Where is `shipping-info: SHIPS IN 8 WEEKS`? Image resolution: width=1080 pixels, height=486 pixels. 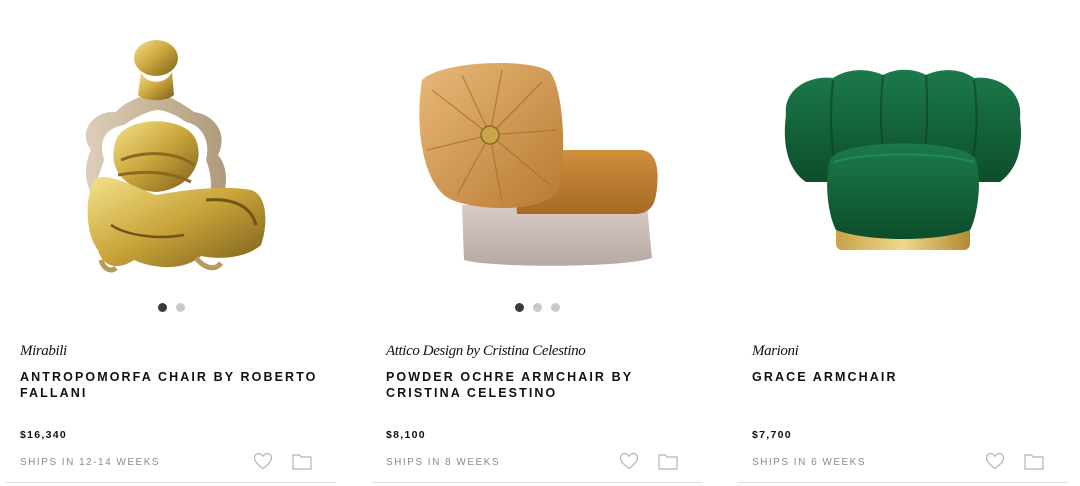
shipping-info: SHIPS IN 8 WEEKS is located at coordinates (443, 462).